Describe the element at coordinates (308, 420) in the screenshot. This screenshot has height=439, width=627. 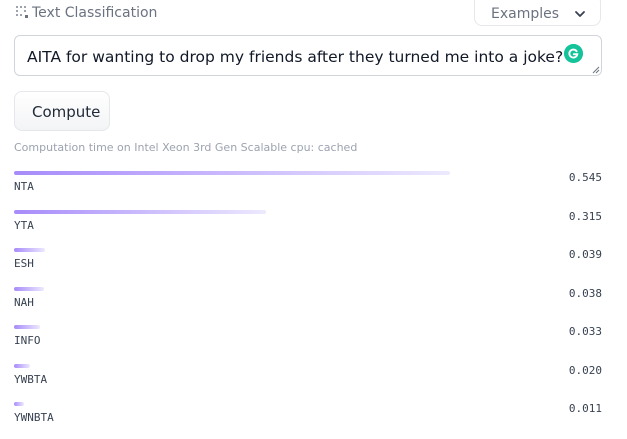
I see `result-row: YWNBTA 0.011` at that location.